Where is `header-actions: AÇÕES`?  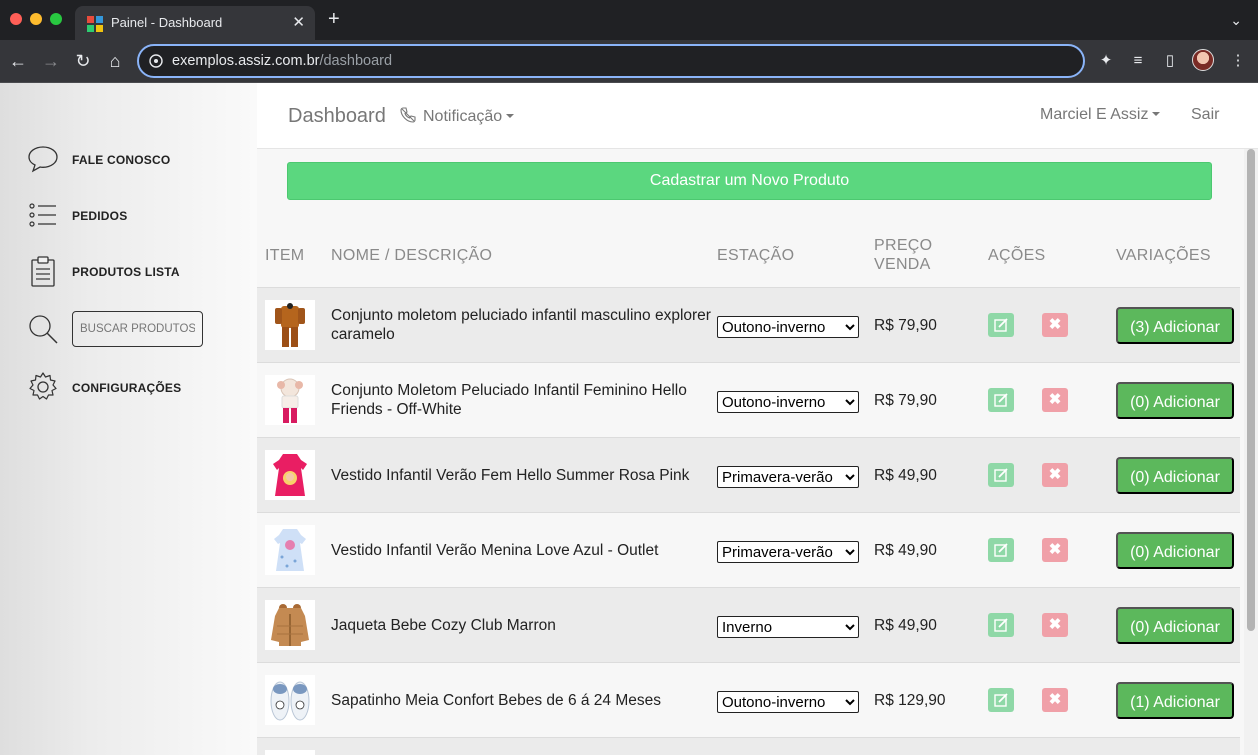
header-actions: AÇÕES is located at coordinates (1017, 255).